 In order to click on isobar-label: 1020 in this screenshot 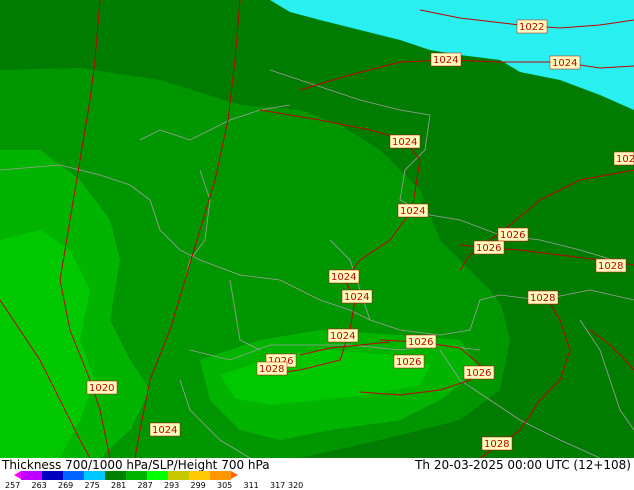, I will do `click(102, 387)`.